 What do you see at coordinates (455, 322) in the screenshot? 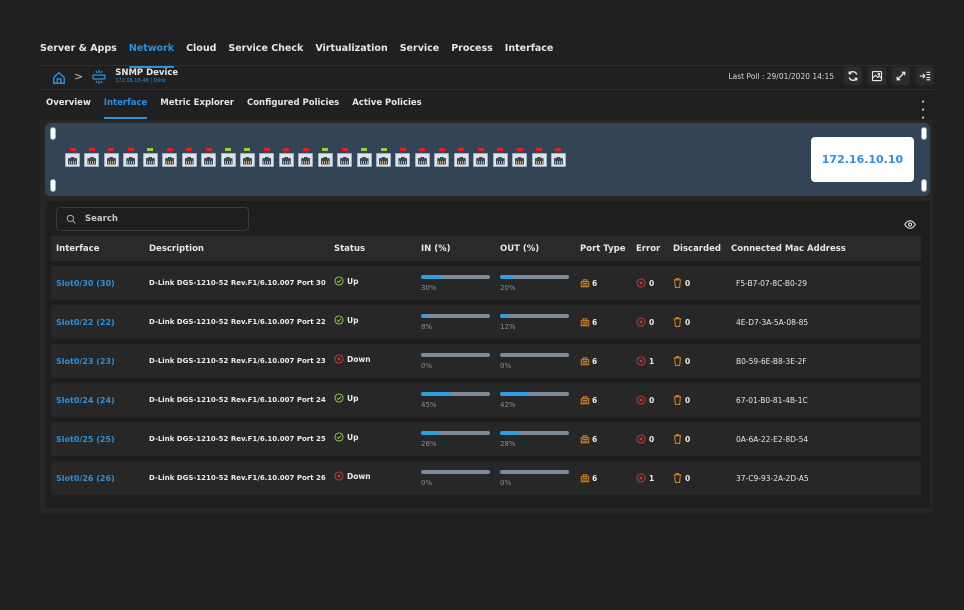
I see `in-usage-bar: 8%` at bounding box center [455, 322].